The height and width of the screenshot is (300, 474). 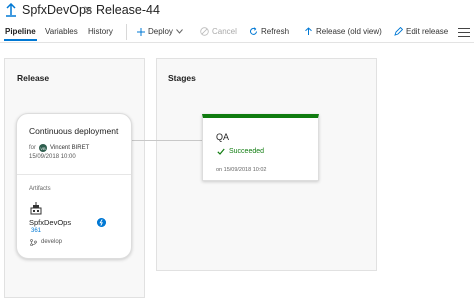 I want to click on breadcrumb-pipeline: SpfxDevOps, so click(x=57, y=10).